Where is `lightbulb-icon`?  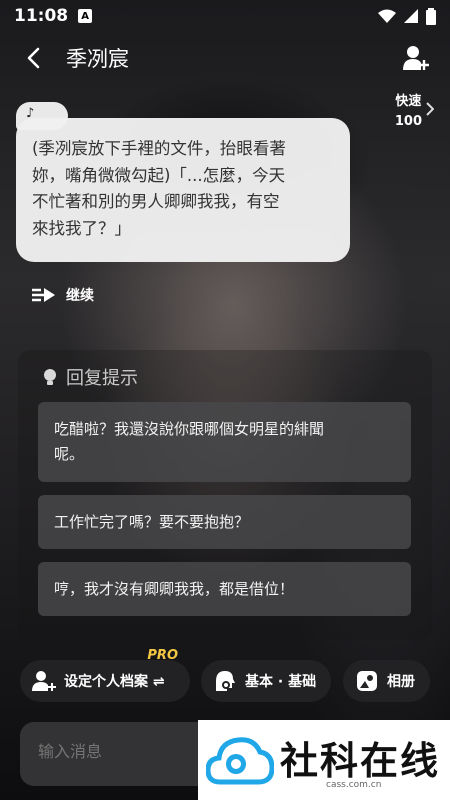
lightbulb-icon is located at coordinates (50, 377).